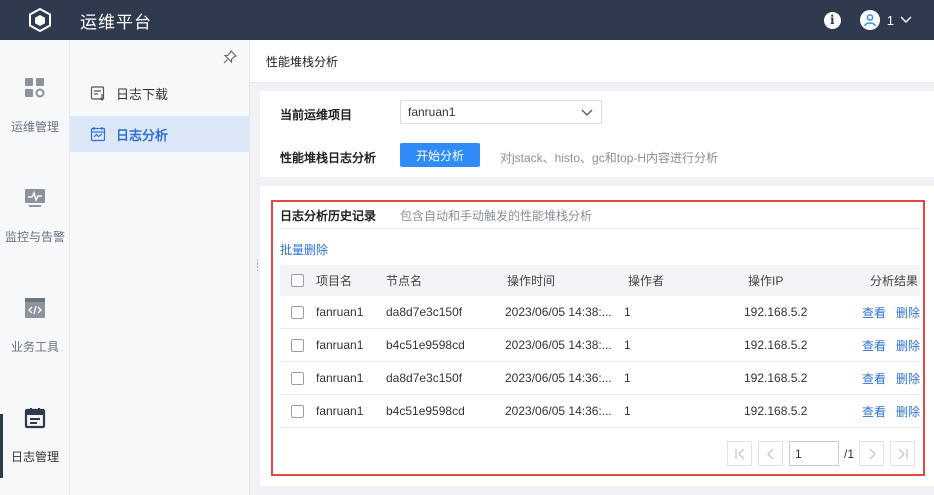  What do you see at coordinates (34, 237) in the screenshot?
I see `nav-label: 监控与告警` at bounding box center [34, 237].